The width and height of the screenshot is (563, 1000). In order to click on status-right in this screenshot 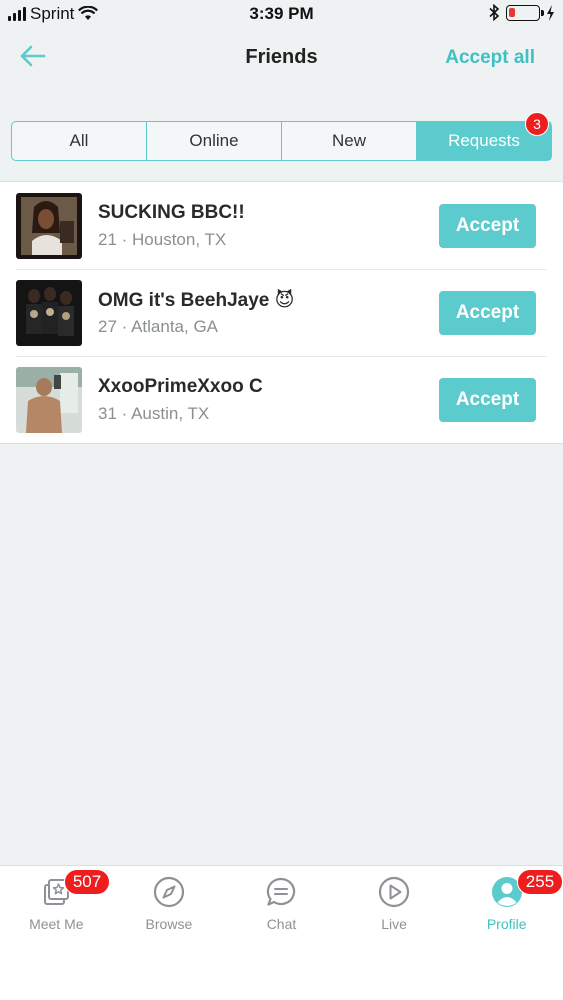, I will do `click(522, 12)`.